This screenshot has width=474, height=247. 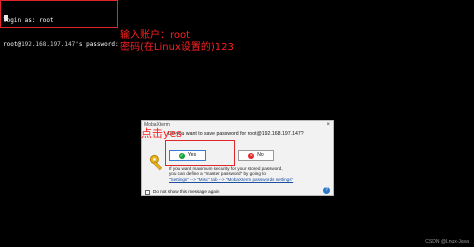 I want to click on annotation-user: 输入账户：root, so click(x=155, y=35).